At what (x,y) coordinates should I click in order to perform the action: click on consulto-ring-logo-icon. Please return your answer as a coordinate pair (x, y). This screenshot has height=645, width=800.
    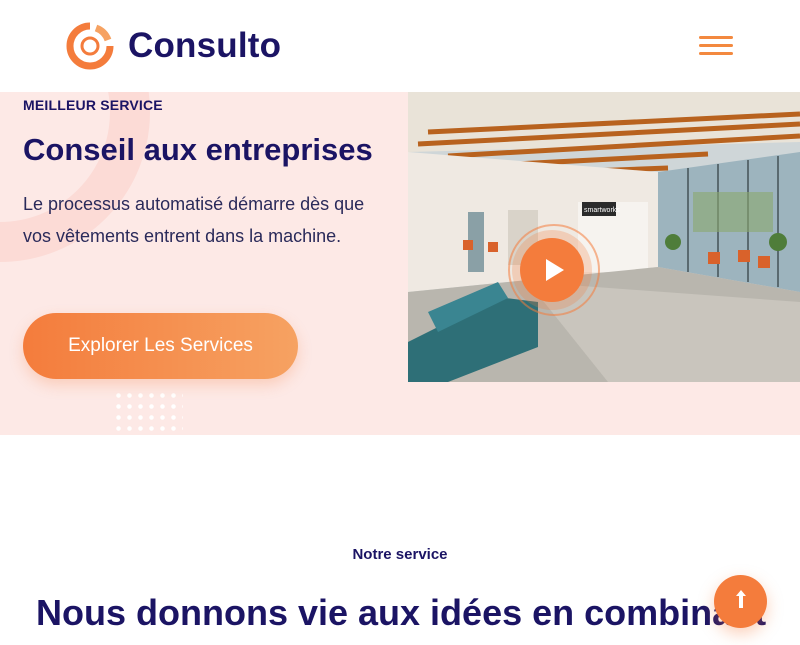
    Looking at the image, I should click on (90, 46).